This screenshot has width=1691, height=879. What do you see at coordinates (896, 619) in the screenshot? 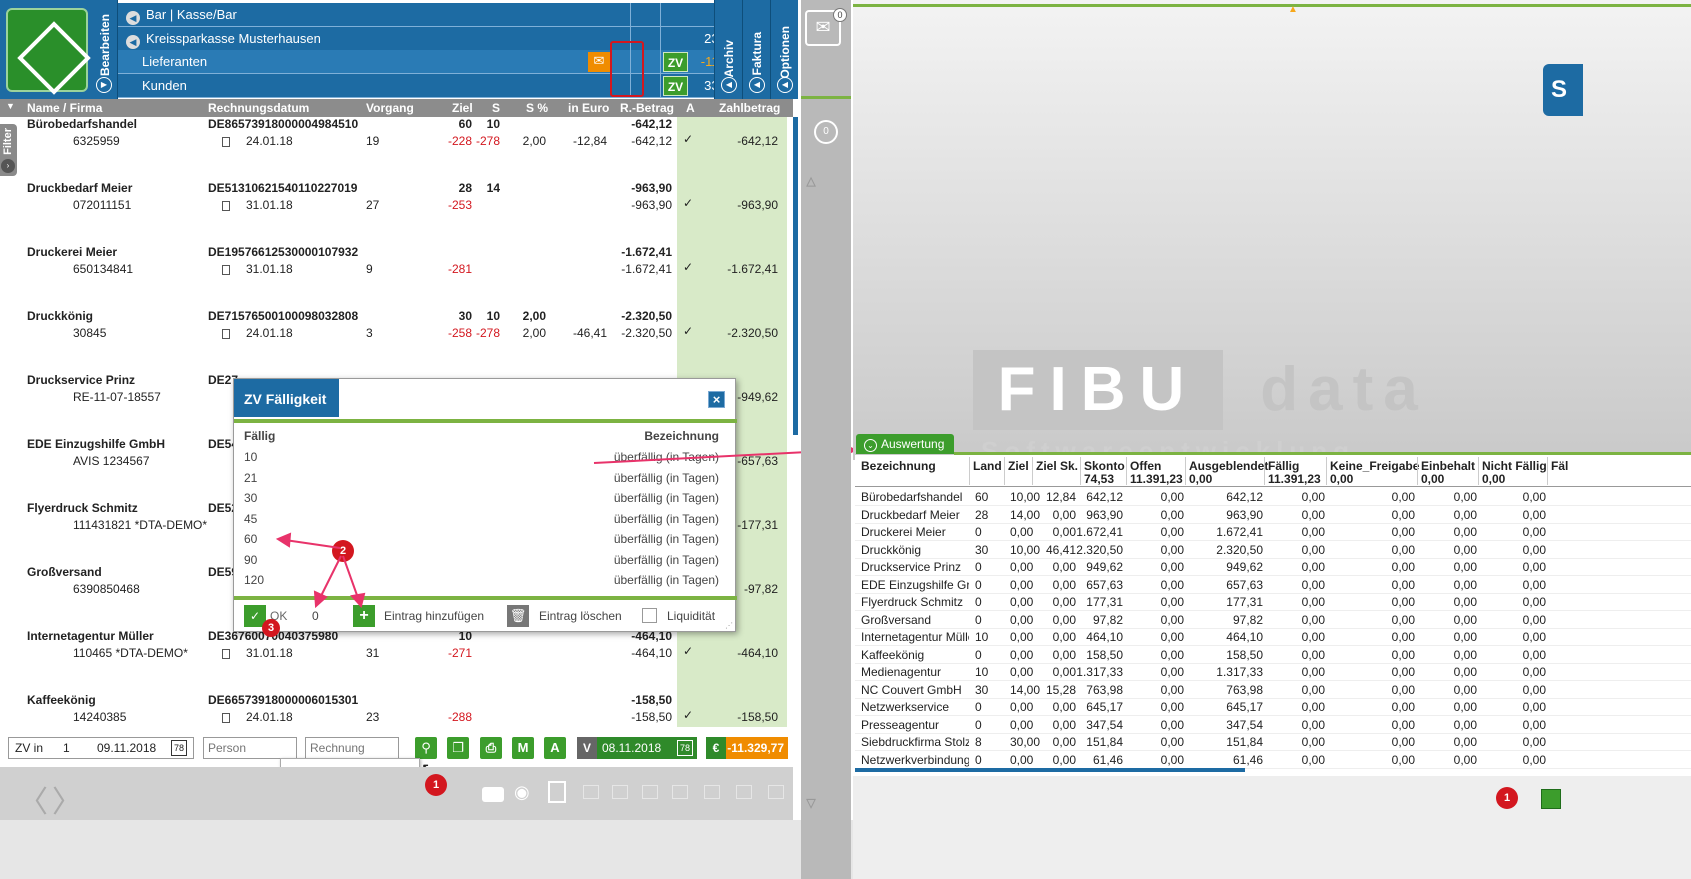
I see `cell: Großversand` at bounding box center [896, 619].